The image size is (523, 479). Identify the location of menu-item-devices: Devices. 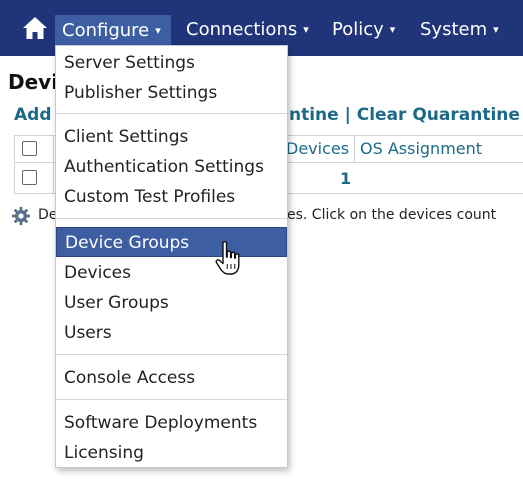
(171, 273).